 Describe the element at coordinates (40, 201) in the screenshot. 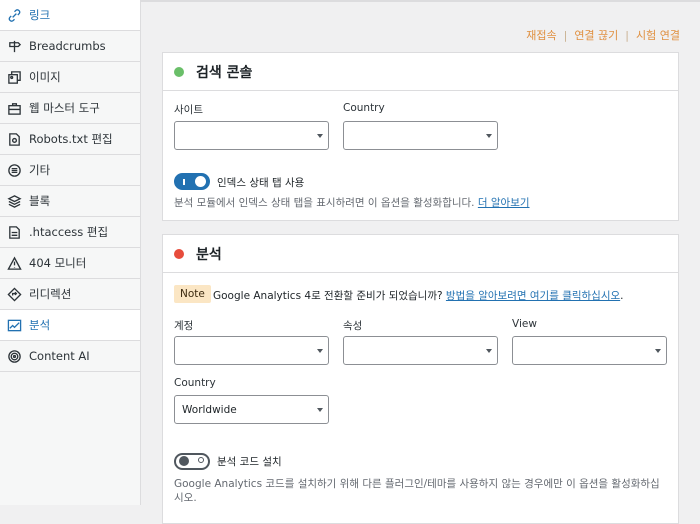

I see `sidebar-item-label: 블록` at that location.